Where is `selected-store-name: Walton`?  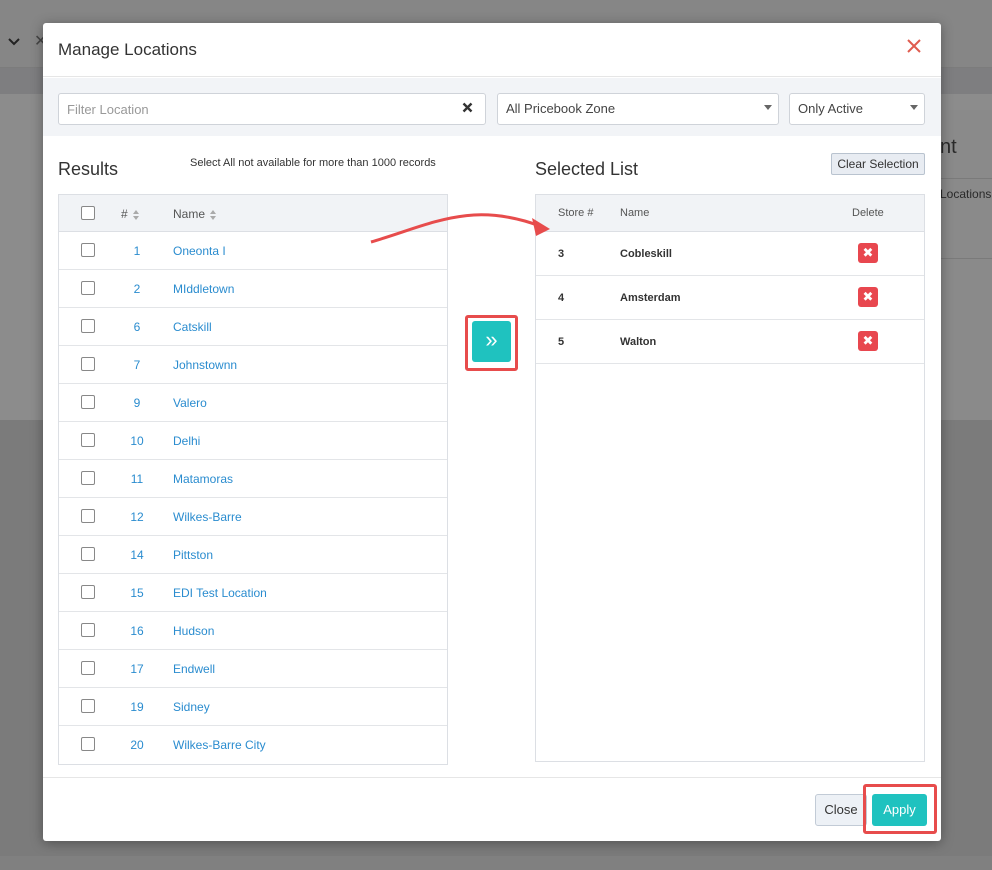
selected-store-name: Walton is located at coordinates (638, 342).